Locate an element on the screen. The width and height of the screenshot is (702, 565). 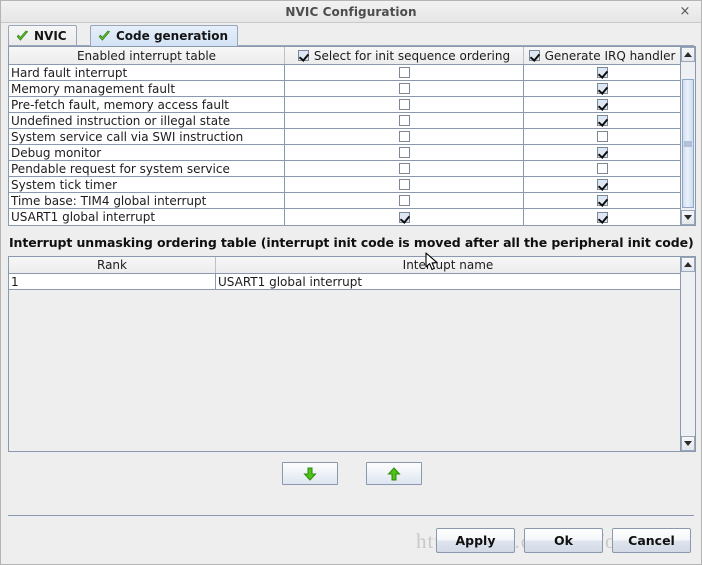
scrollbar-track is located at coordinates (688, 136).